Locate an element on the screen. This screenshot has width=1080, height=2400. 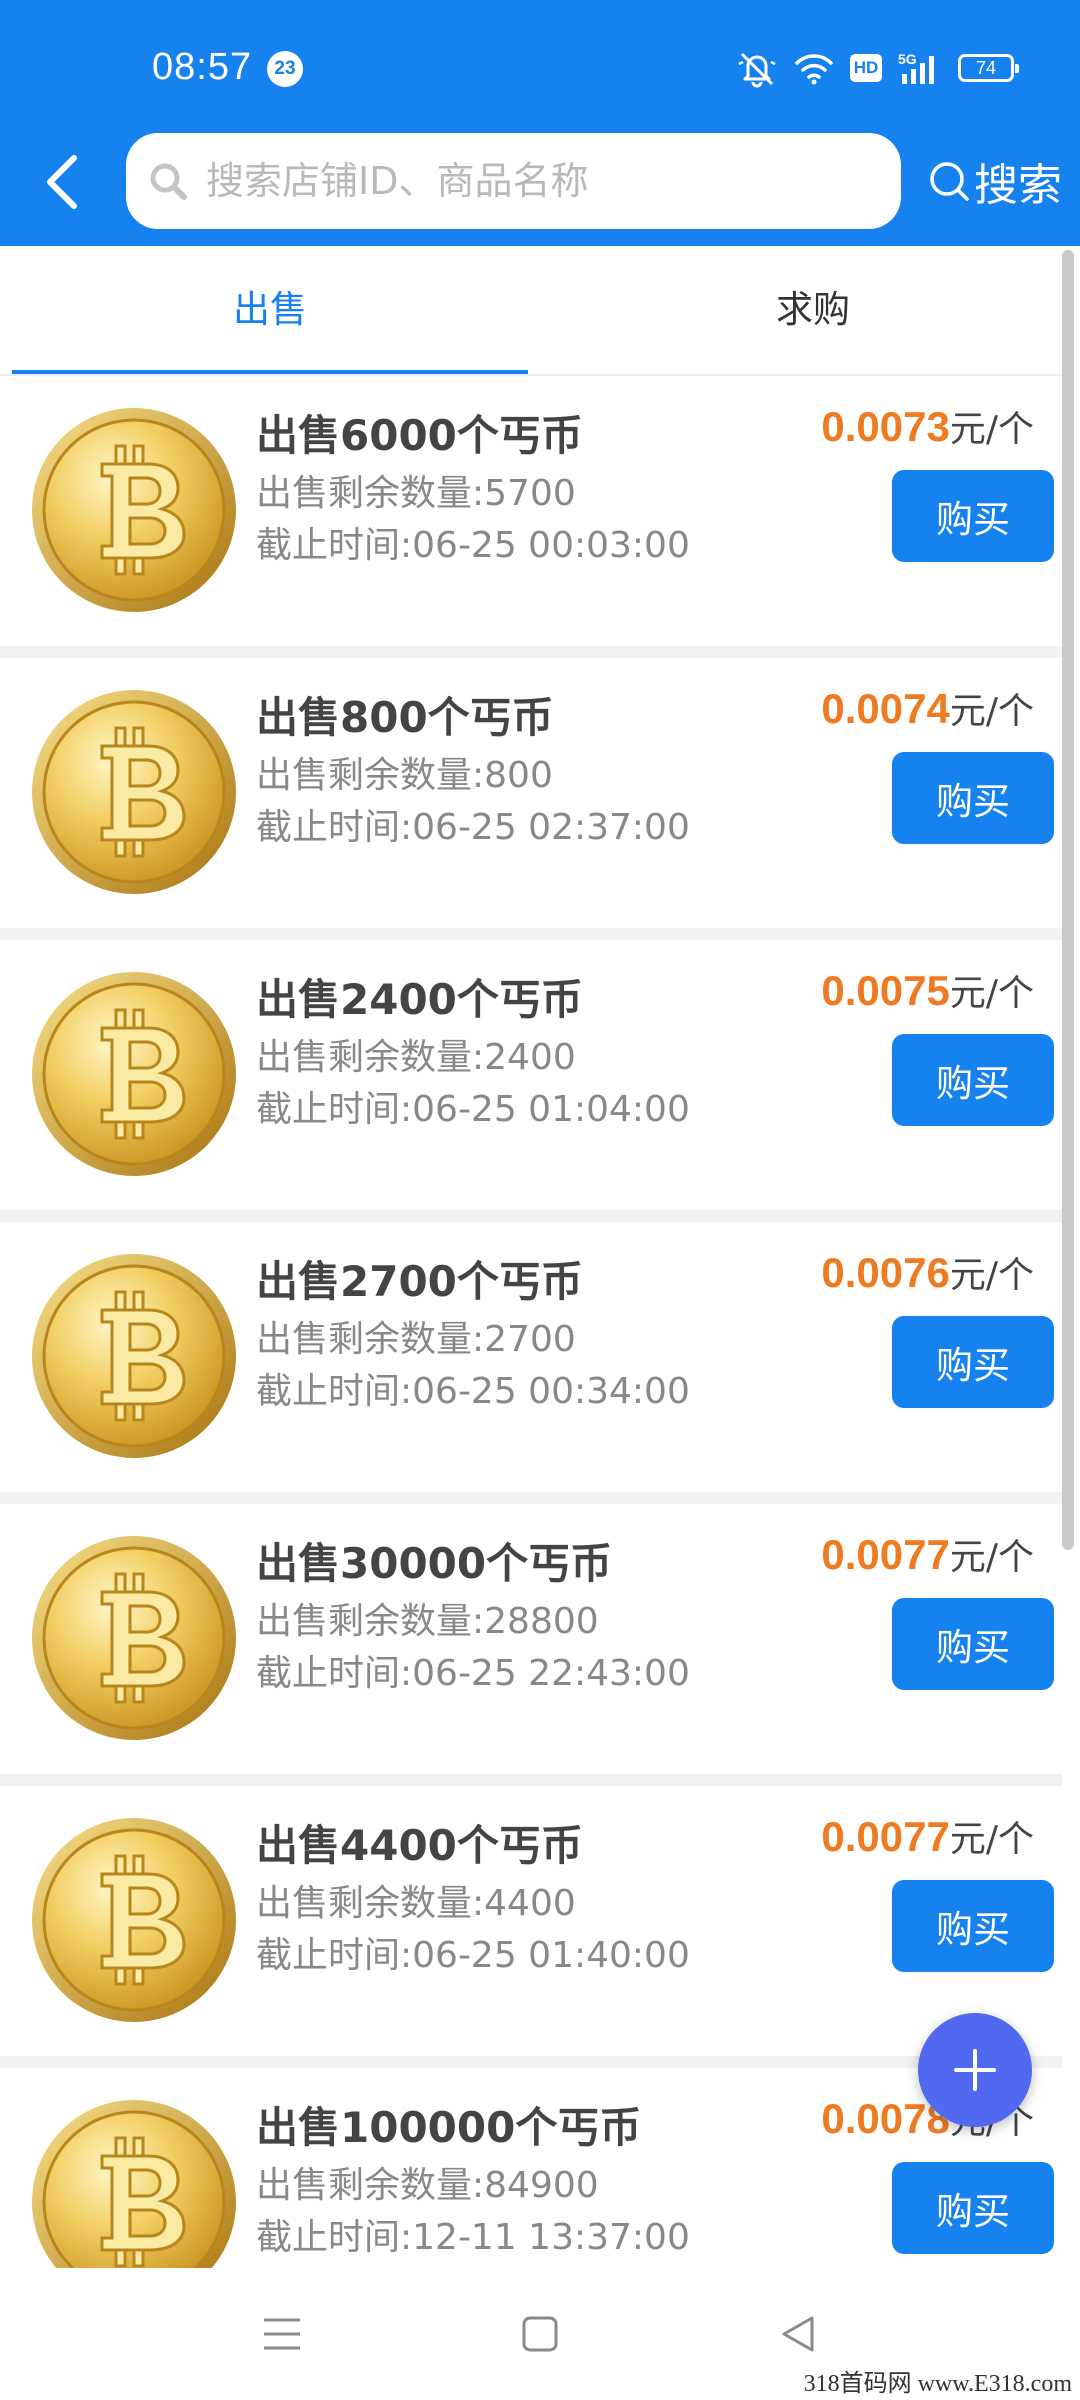
search-bar is located at coordinates (513, 181).